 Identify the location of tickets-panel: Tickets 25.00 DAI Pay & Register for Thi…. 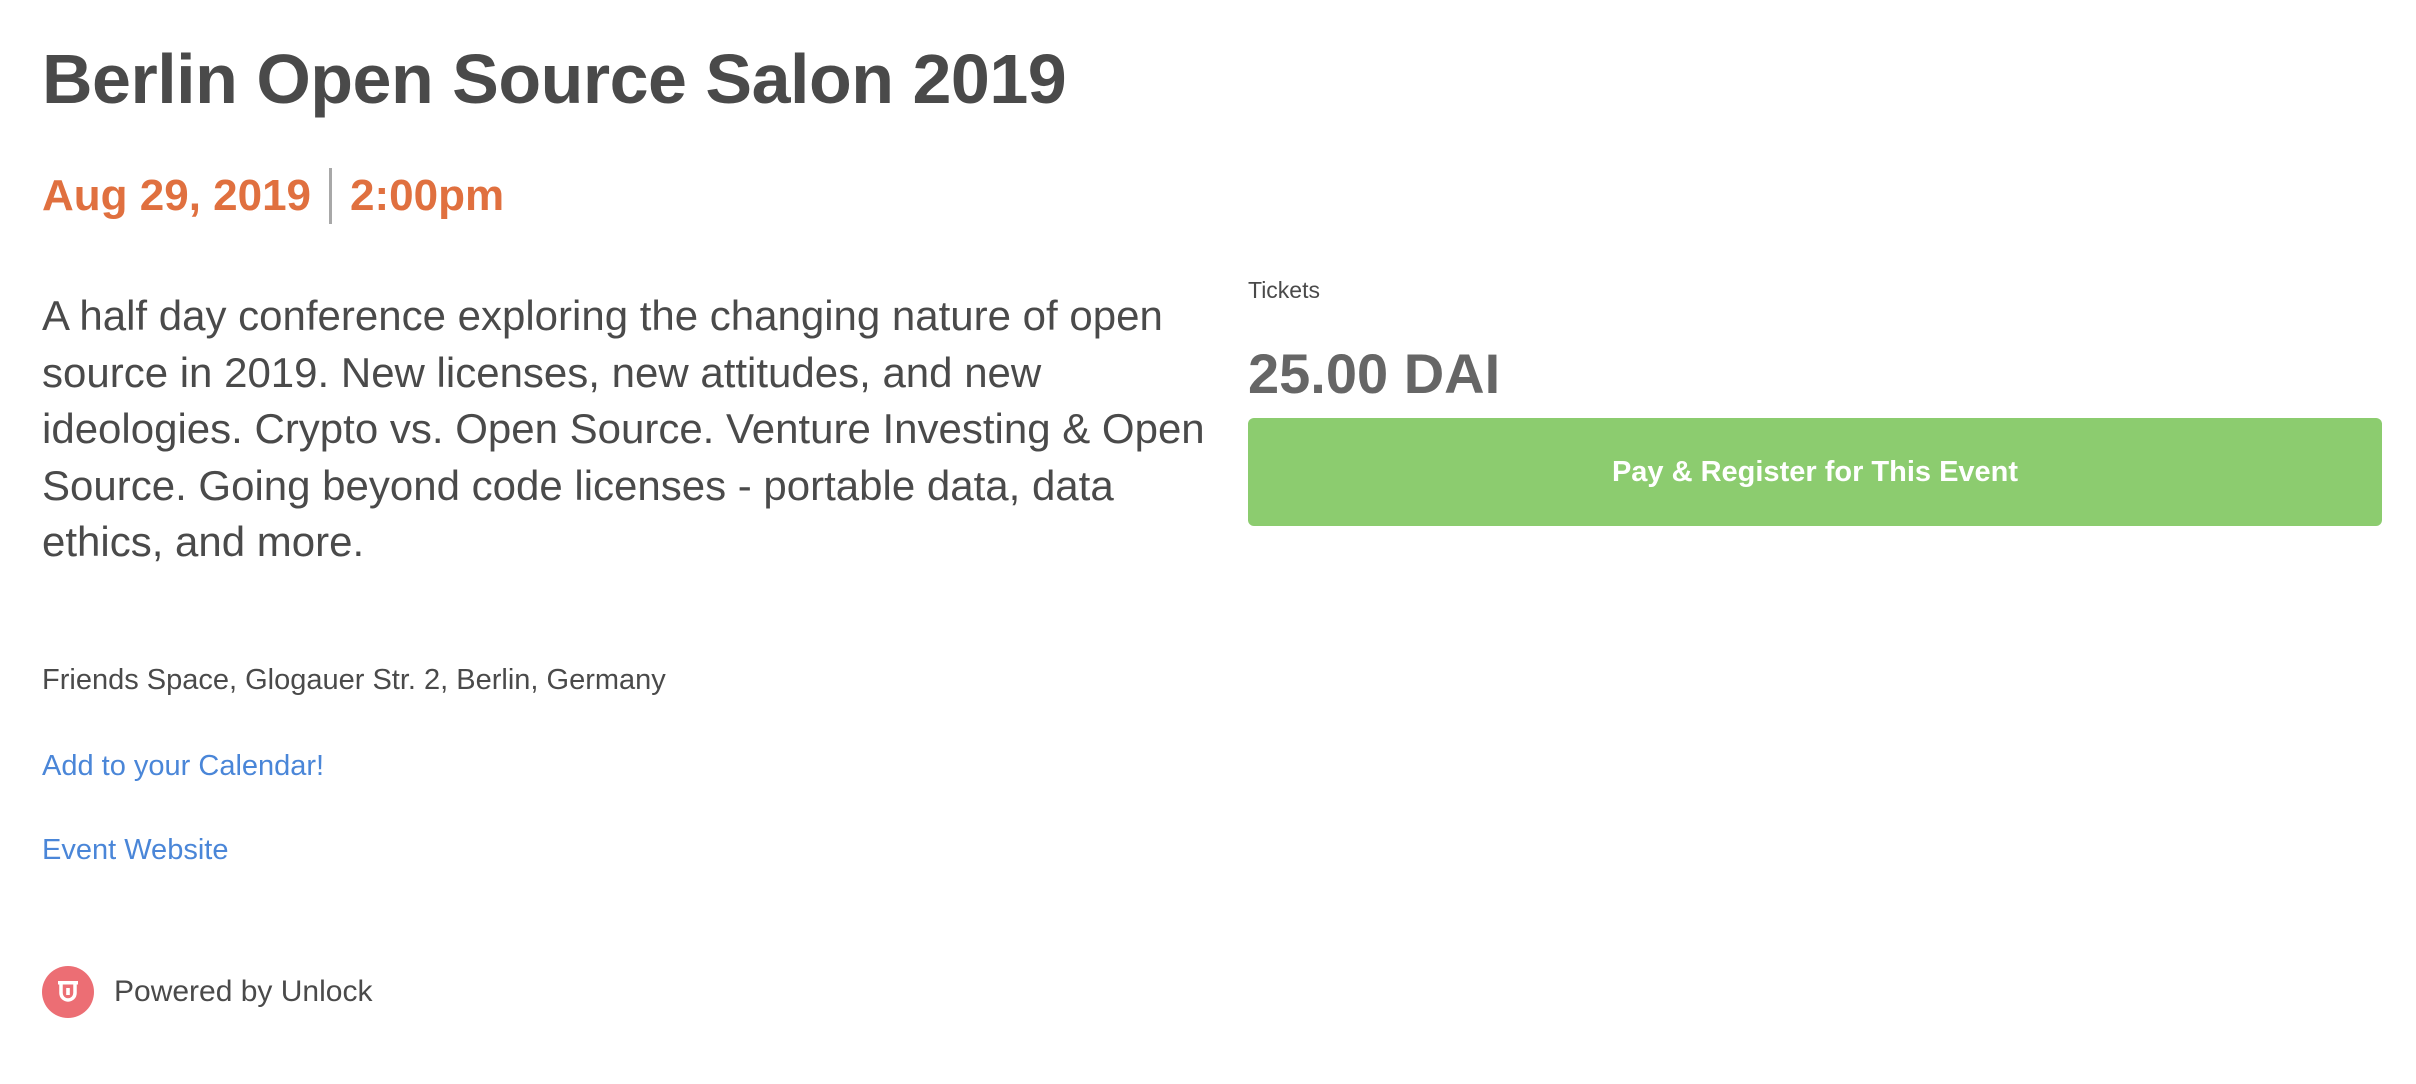
(1815, 399).